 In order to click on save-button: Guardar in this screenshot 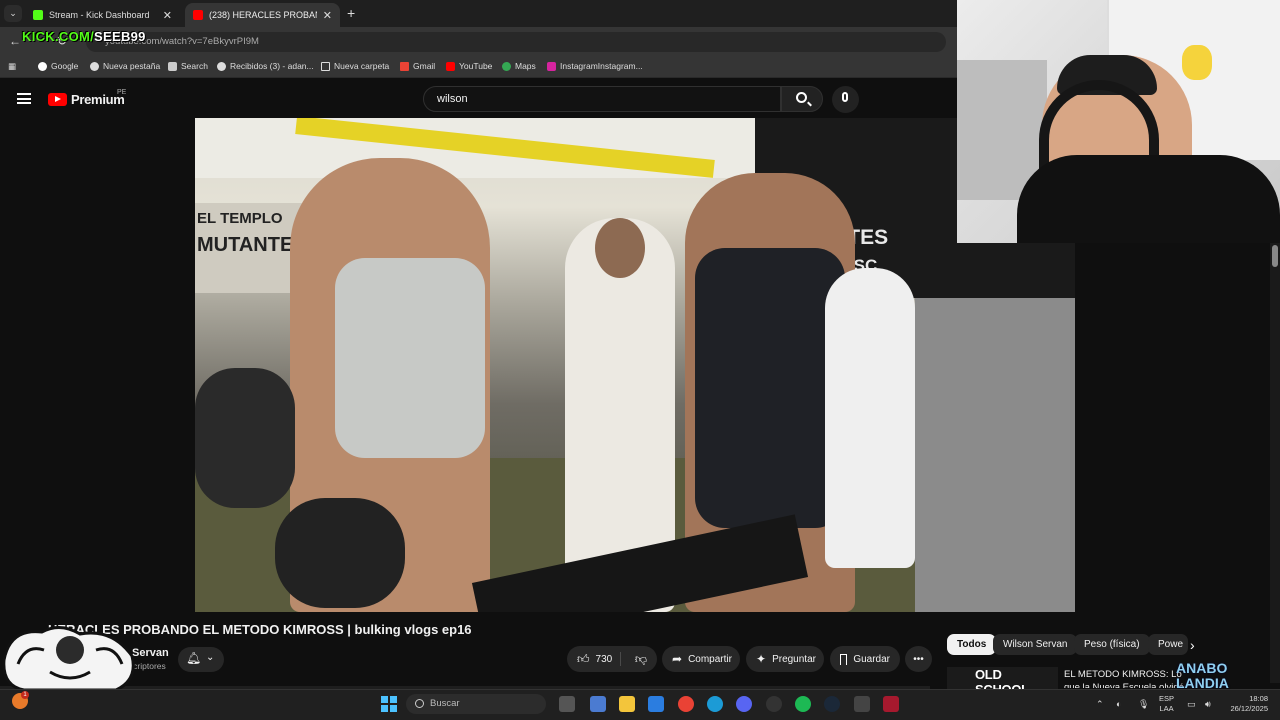, I will do `click(865, 659)`.